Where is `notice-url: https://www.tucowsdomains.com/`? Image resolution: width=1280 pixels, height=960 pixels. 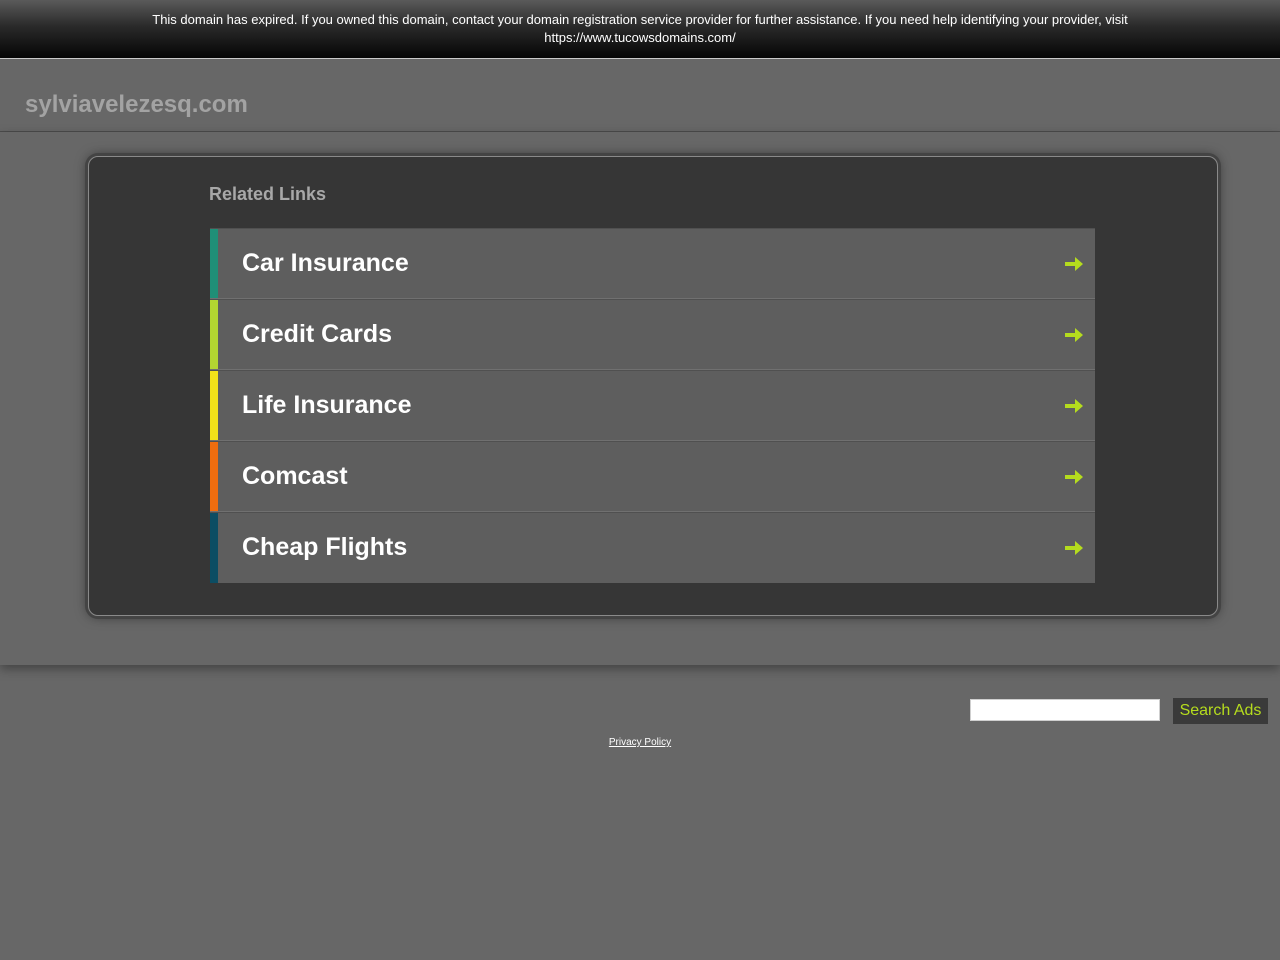 notice-url: https://www.tucowsdomains.com/ is located at coordinates (640, 37).